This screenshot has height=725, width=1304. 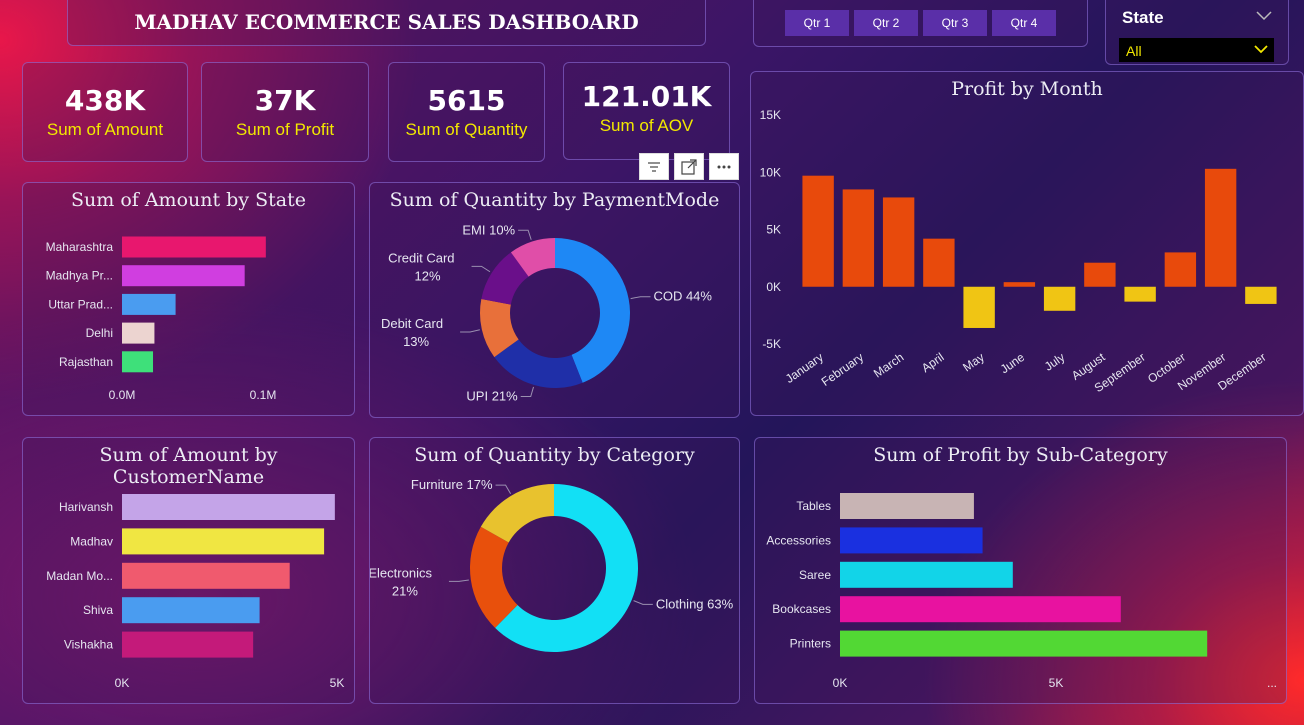 What do you see at coordinates (466, 129) in the screenshot?
I see `kpi-label: Sum of Quantity` at bounding box center [466, 129].